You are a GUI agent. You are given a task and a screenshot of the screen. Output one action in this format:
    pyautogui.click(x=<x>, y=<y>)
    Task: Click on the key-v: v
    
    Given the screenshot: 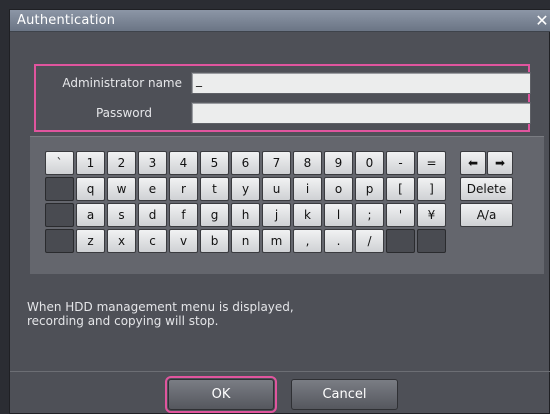 What is the action you would take?
    pyautogui.click(x=183, y=241)
    